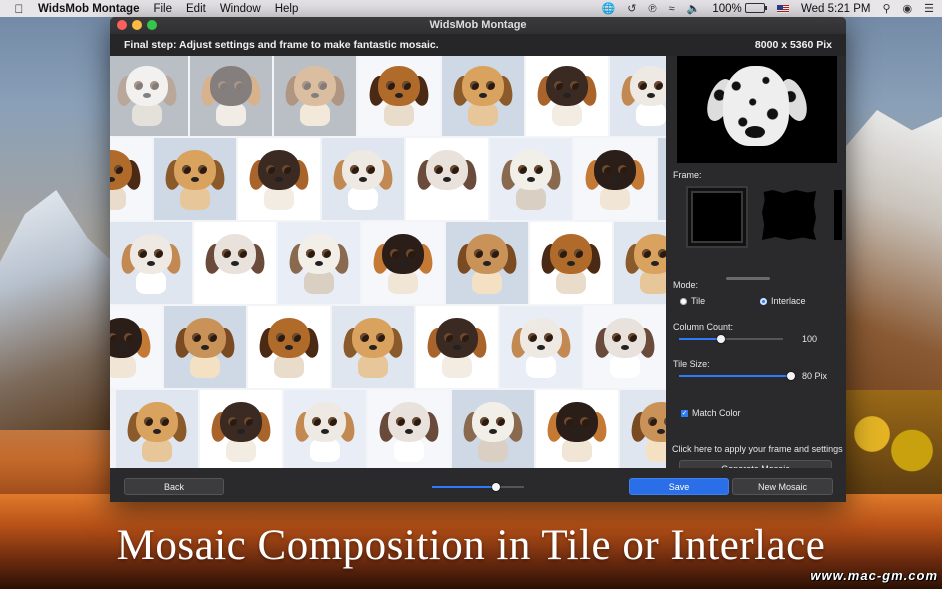  Describe the element at coordinates (478, 25) in the screenshot. I see `window-titlebar: WidsMob Montage` at that location.